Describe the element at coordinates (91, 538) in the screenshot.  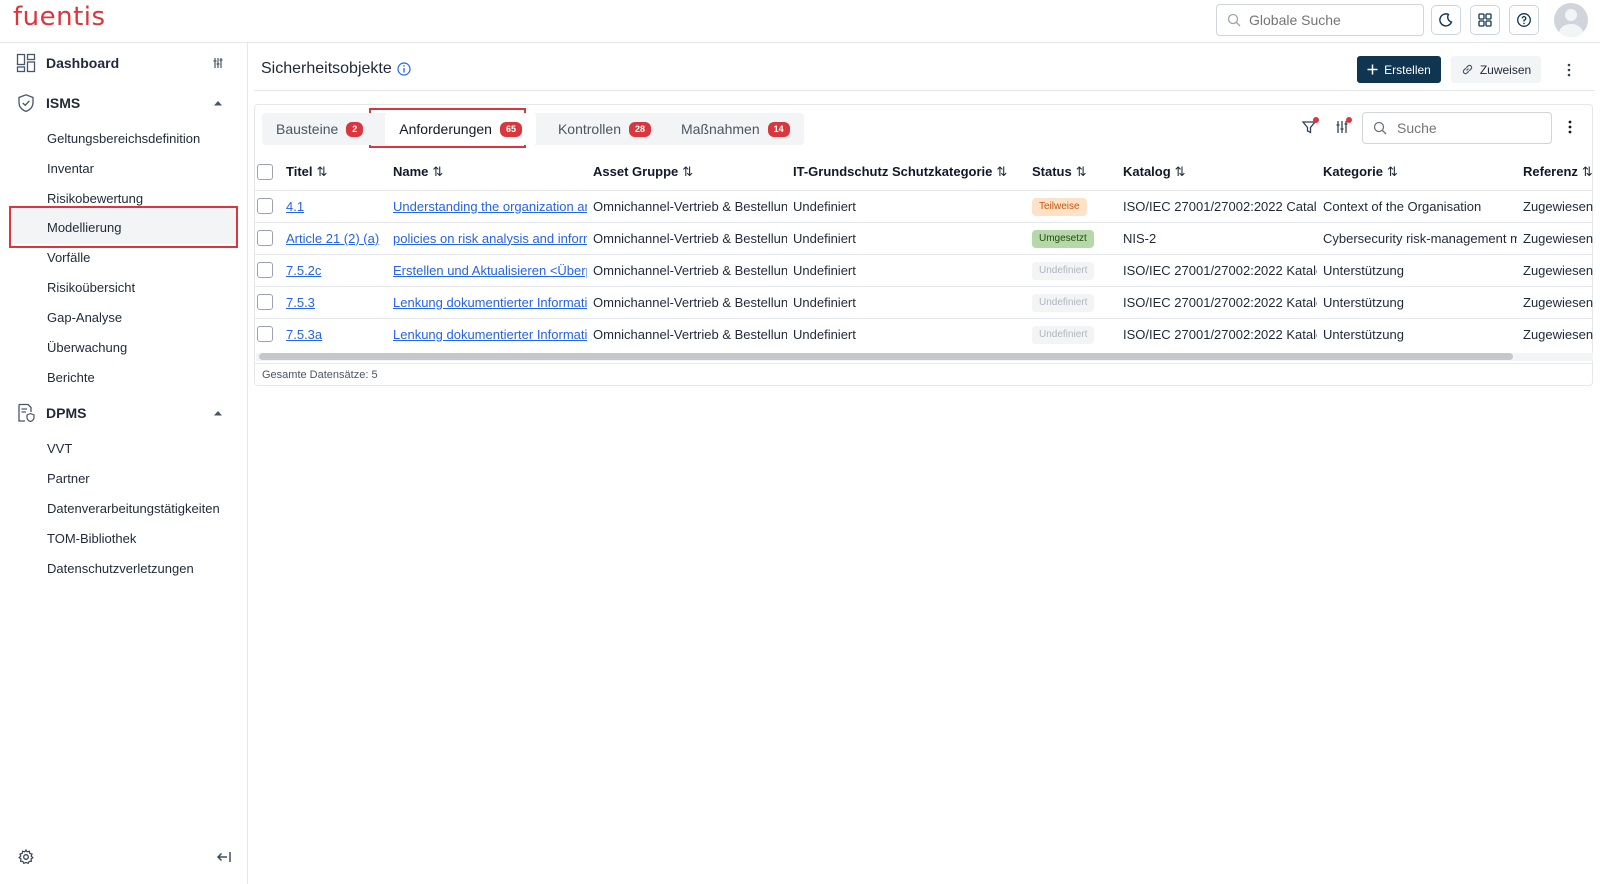
I see `sidebar-item-tom-bibliothek: TOM-Bibliothek` at that location.